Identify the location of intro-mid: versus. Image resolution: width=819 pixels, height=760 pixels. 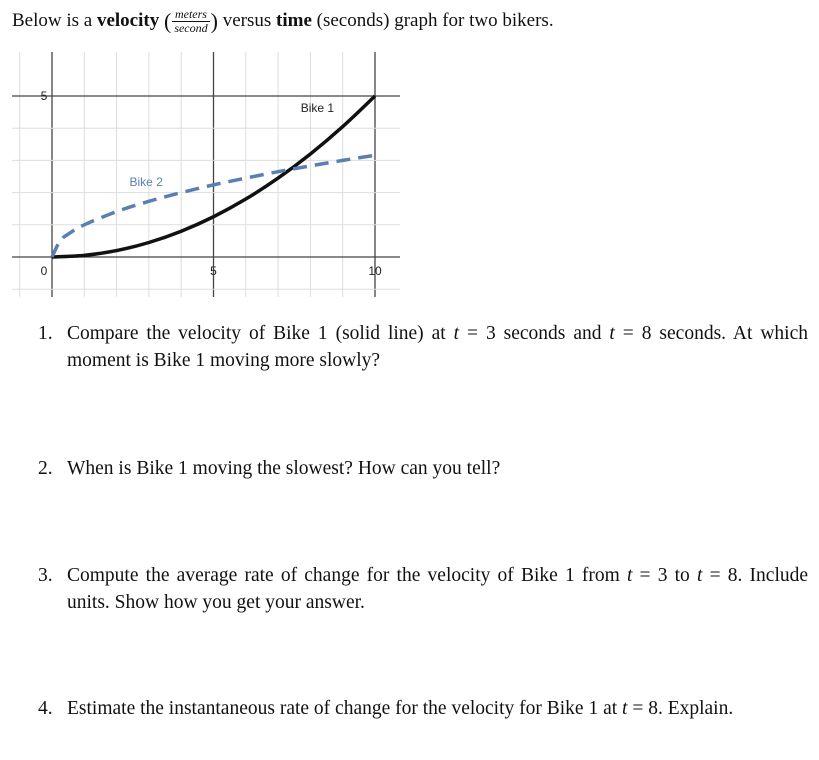
(247, 20).